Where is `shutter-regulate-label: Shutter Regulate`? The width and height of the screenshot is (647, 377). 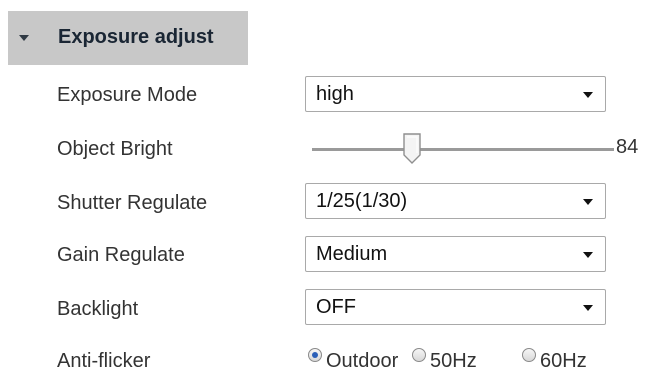 shutter-regulate-label: Shutter Regulate is located at coordinates (132, 203).